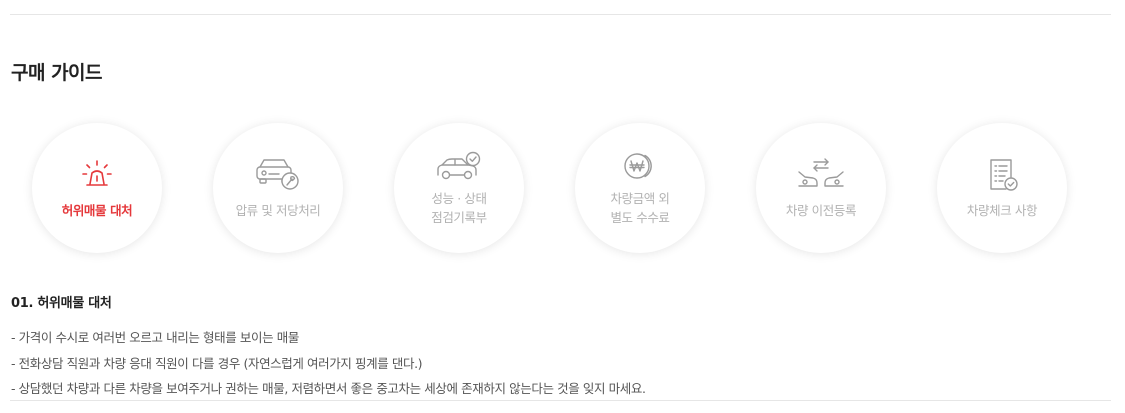  I want to click on detail-line: - 가격이 수시로 여러번 오르고 내리는 형태를 보이는 매물, so click(155, 337).